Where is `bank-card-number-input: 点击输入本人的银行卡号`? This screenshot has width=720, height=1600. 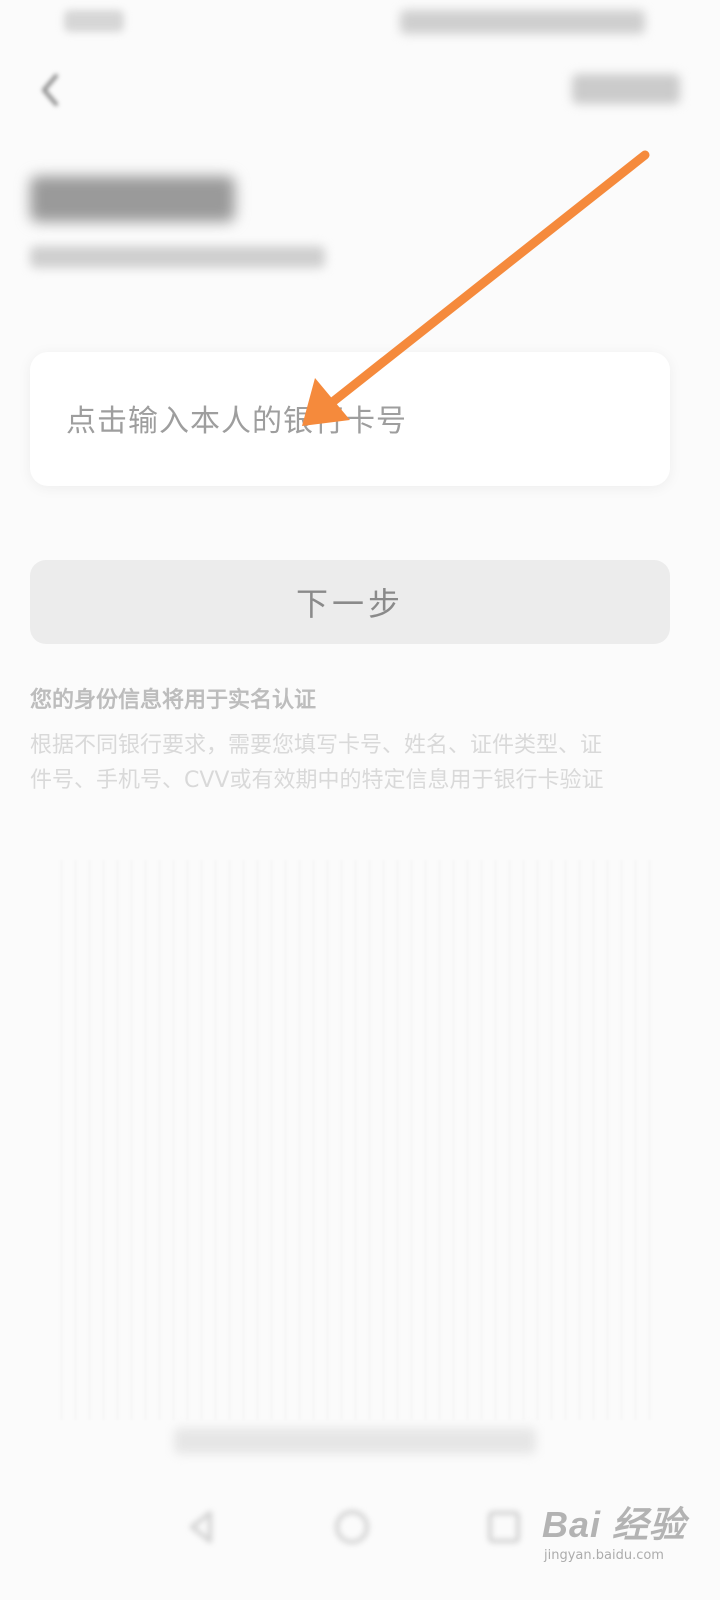 bank-card-number-input: 点击输入本人的银行卡号 is located at coordinates (350, 419).